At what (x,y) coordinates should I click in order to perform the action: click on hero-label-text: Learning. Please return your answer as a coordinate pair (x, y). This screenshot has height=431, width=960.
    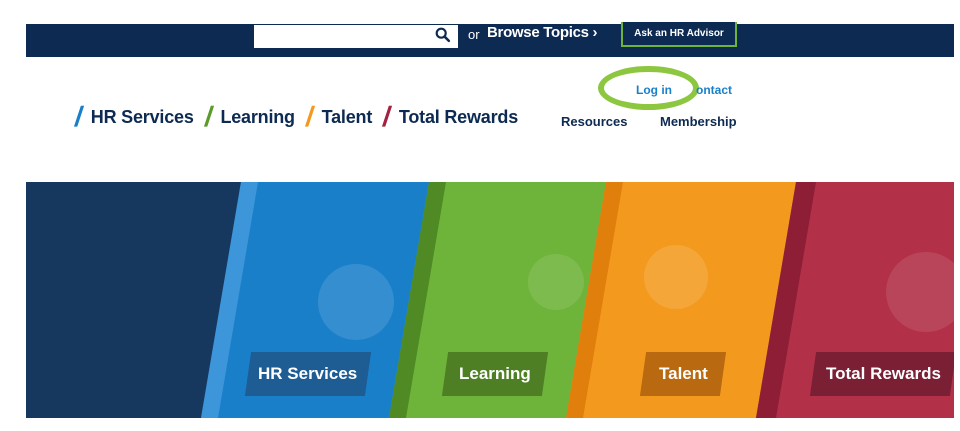
    Looking at the image, I should click on (495, 373).